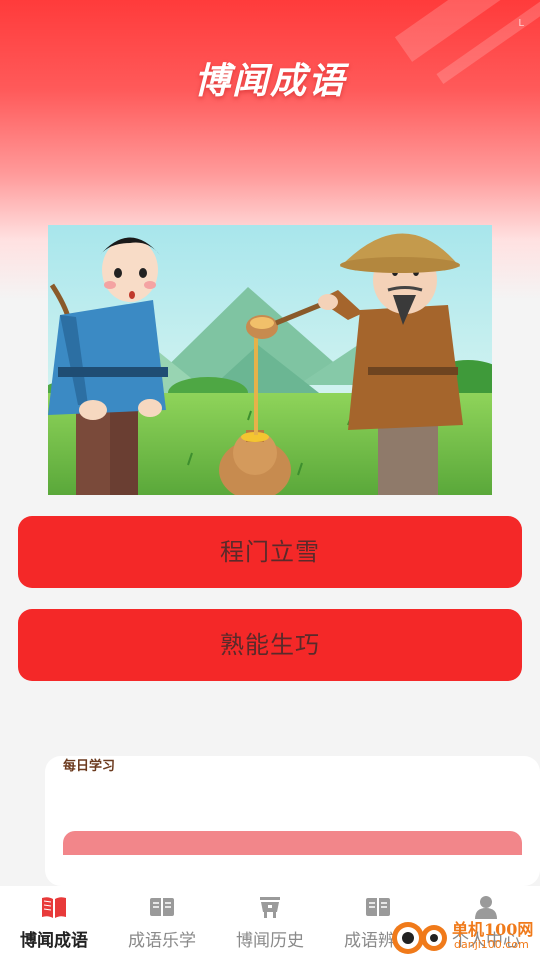 The width and height of the screenshot is (540, 960). I want to click on tab-label: 博闻历史, so click(270, 941).